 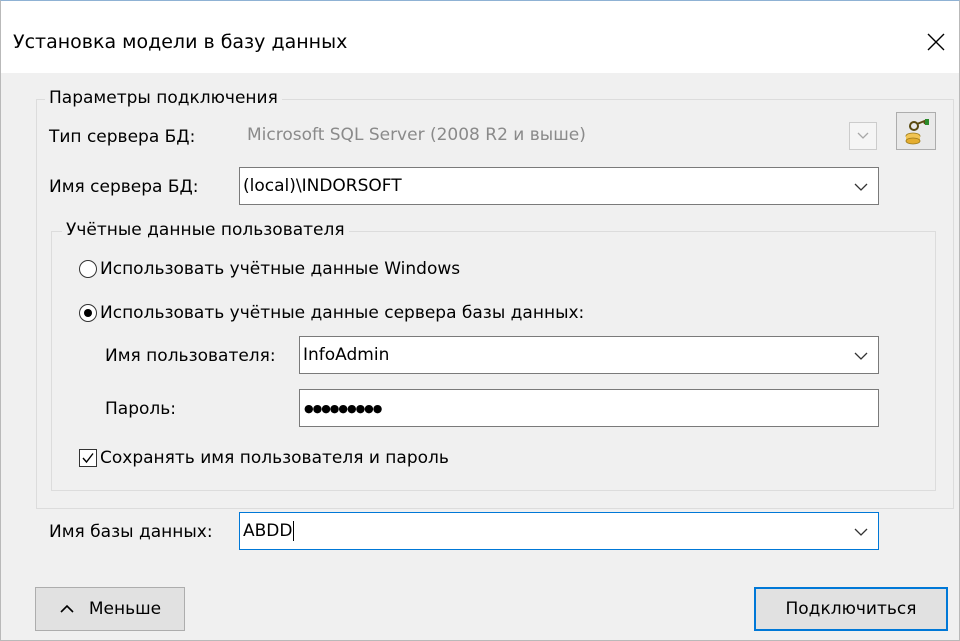 What do you see at coordinates (589, 355) in the screenshot?
I see `username-combobox: InfoAdmin` at bounding box center [589, 355].